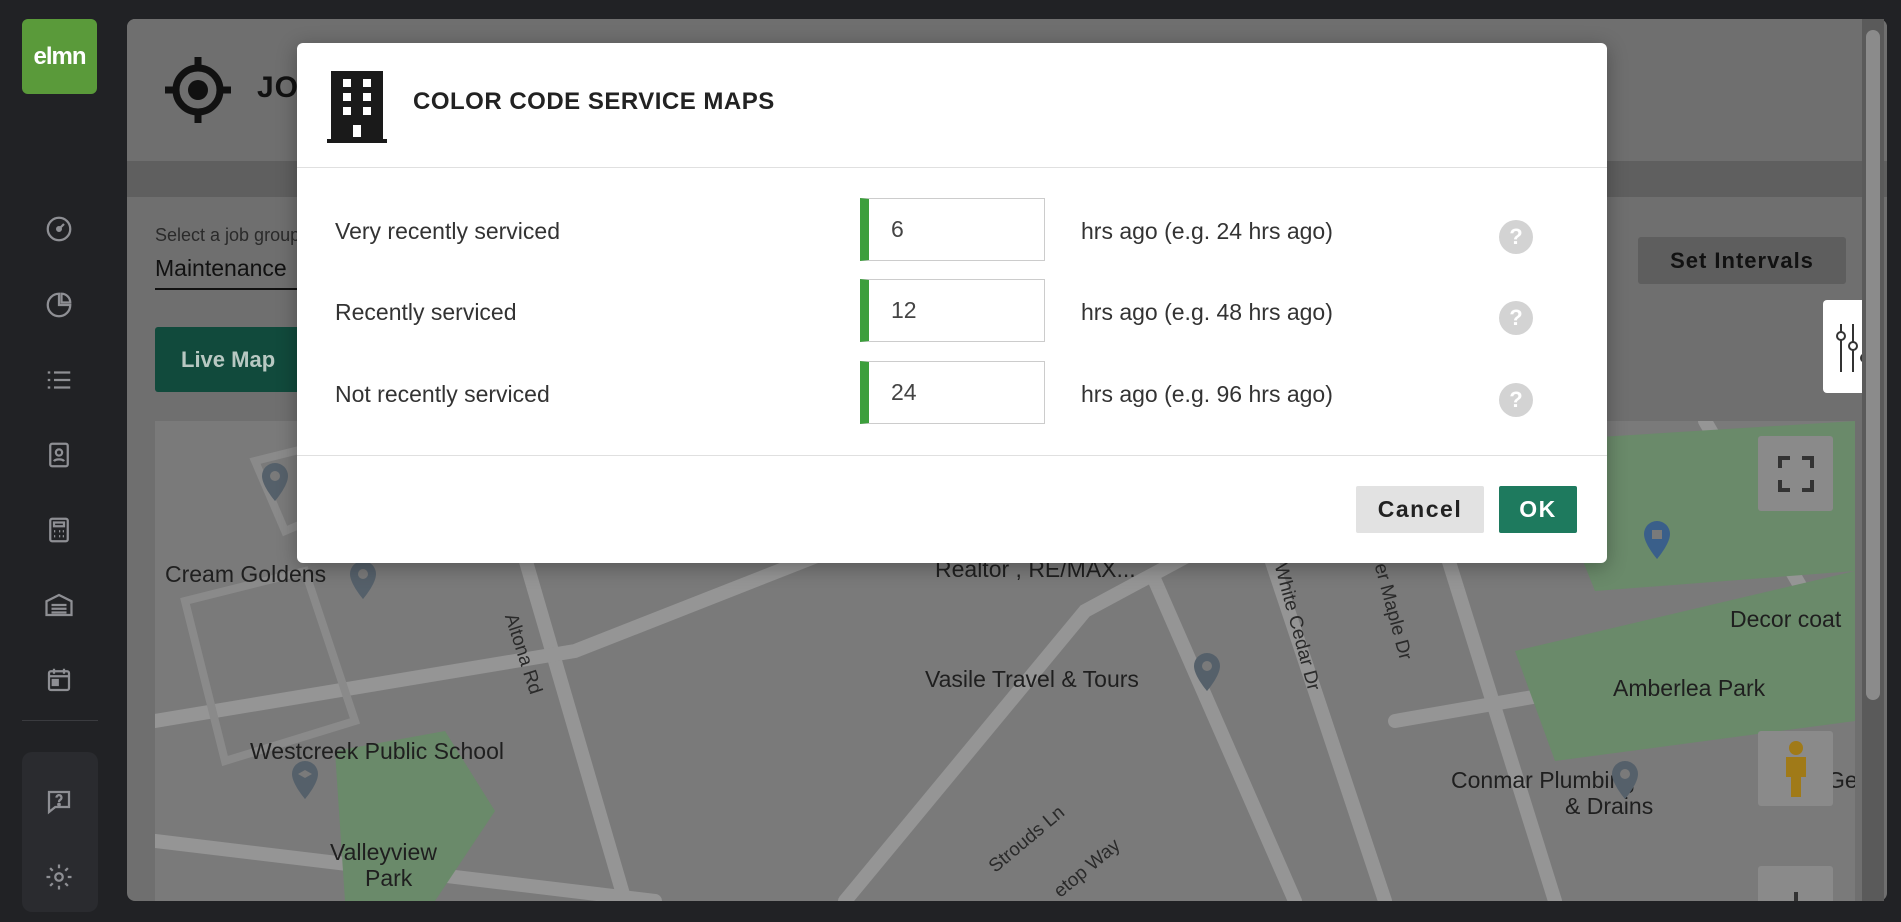 This screenshot has width=1901, height=922. I want to click on page-title: JO, so click(278, 87).